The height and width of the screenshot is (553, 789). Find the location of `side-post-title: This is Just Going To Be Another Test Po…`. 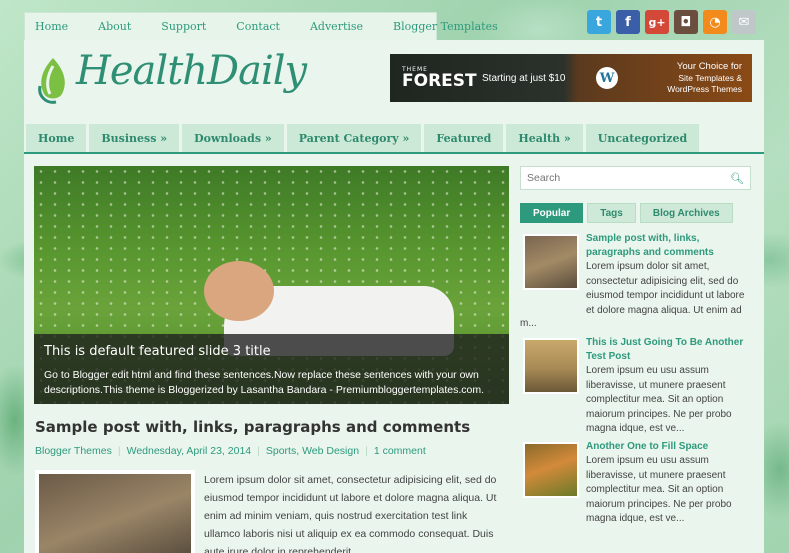

side-post-title: This is Just Going To Be Another Test Po… is located at coordinates (668, 349).